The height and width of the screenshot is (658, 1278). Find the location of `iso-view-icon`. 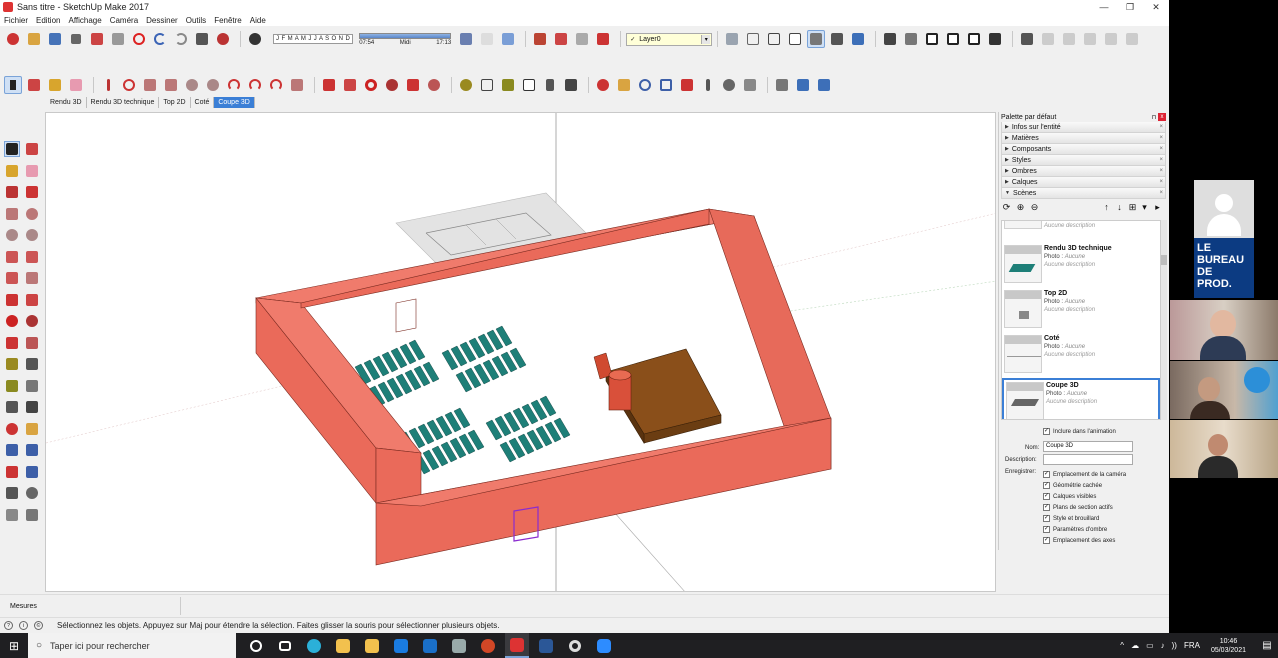

iso-view-icon is located at coordinates (890, 39).